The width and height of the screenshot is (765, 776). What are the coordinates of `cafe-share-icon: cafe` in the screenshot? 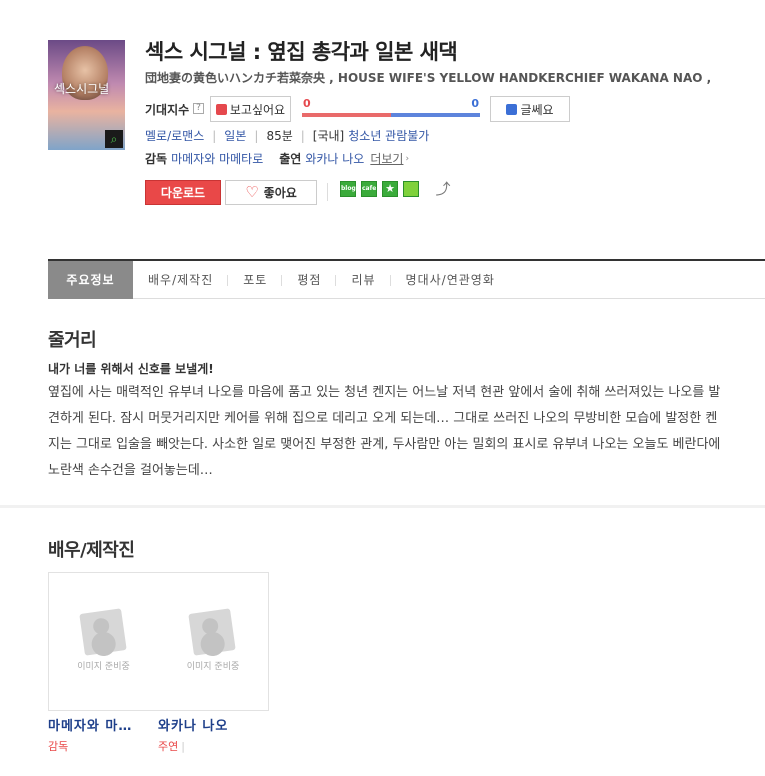 It's located at (369, 189).